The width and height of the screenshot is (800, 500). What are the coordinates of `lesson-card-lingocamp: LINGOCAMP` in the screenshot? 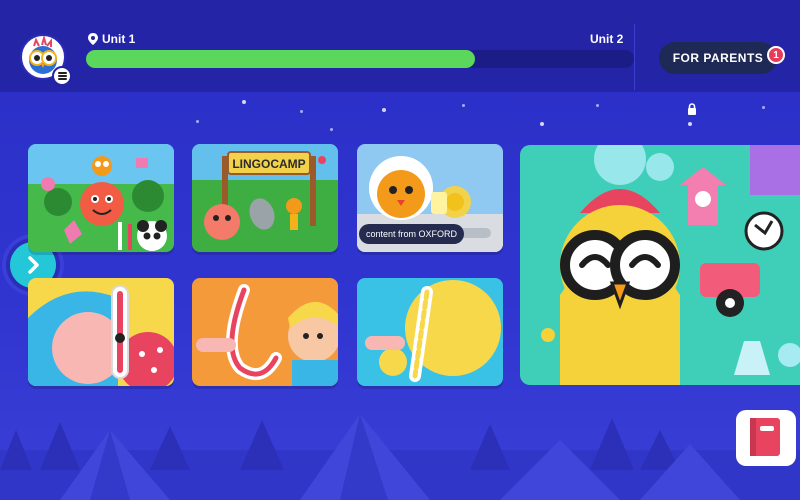 It's located at (265, 198).